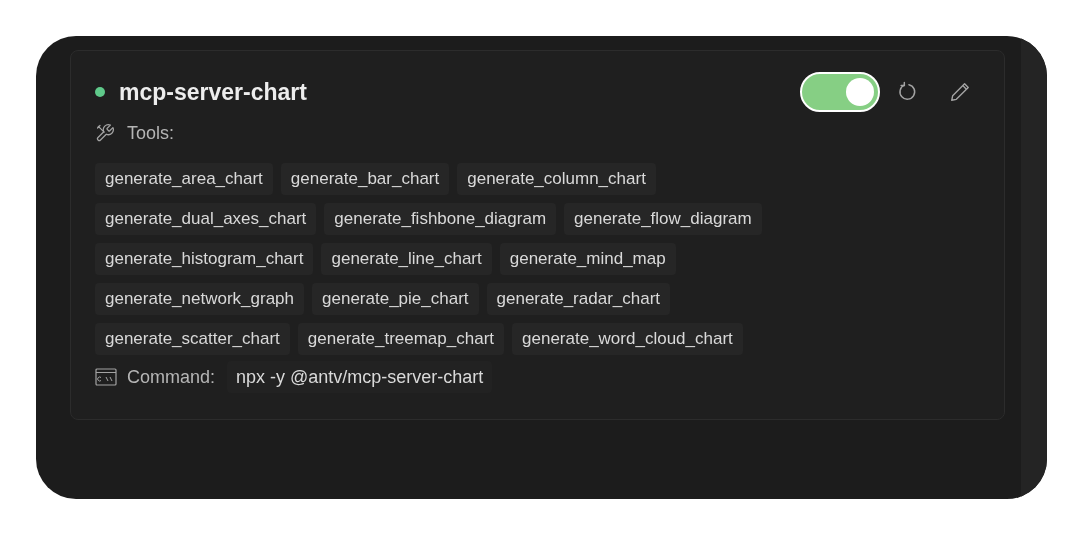 This screenshot has width=1084, height=536. I want to click on command-label: Command:, so click(171, 377).